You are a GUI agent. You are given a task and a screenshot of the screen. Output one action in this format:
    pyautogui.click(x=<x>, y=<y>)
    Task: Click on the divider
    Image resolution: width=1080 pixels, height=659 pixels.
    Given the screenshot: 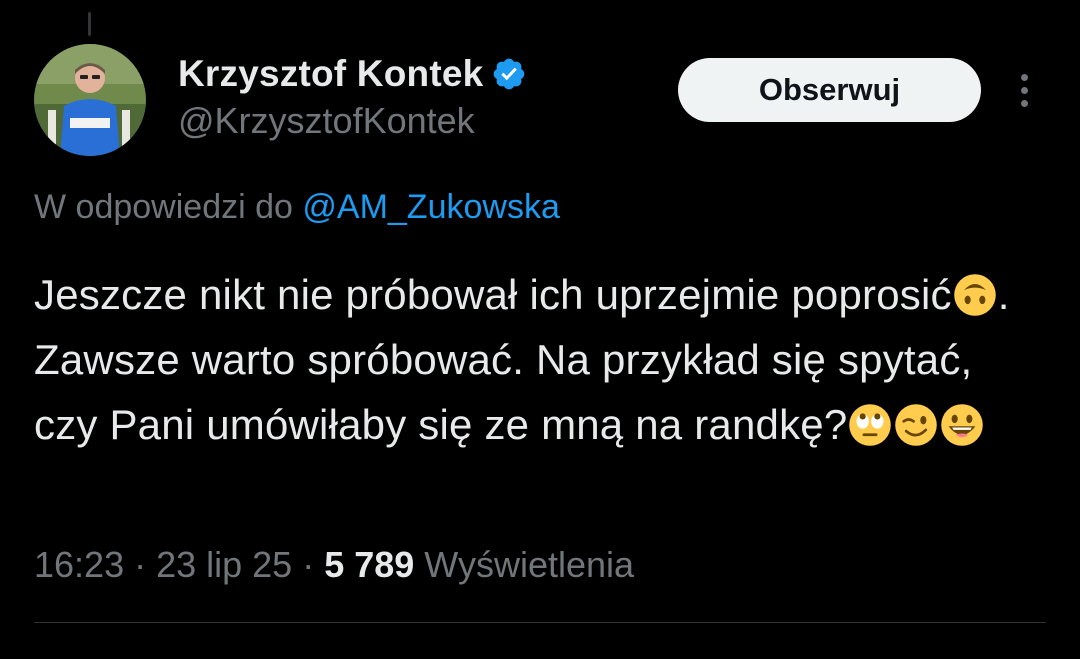 What is the action you would take?
    pyautogui.click(x=540, y=622)
    